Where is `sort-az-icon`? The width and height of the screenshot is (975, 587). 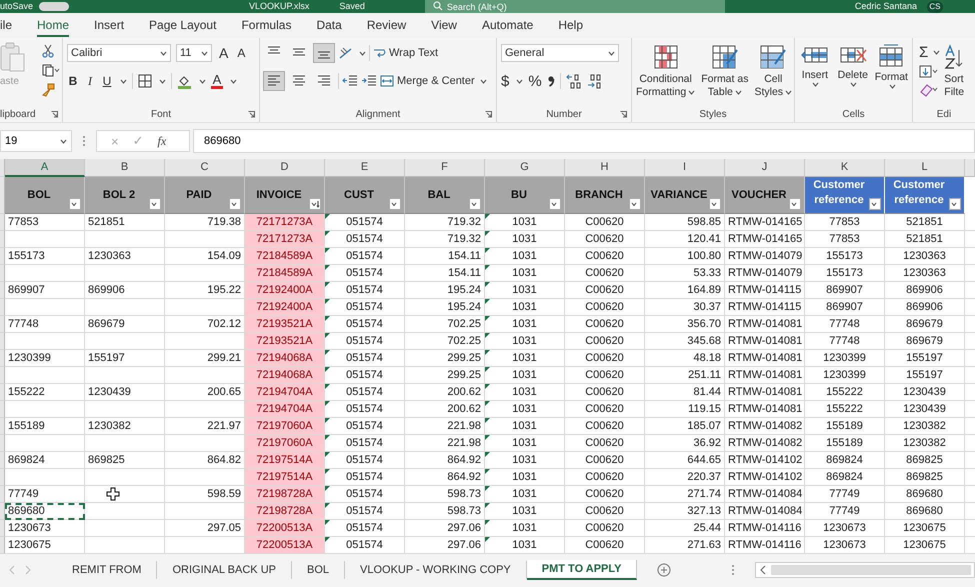
sort-az-icon is located at coordinates (954, 57).